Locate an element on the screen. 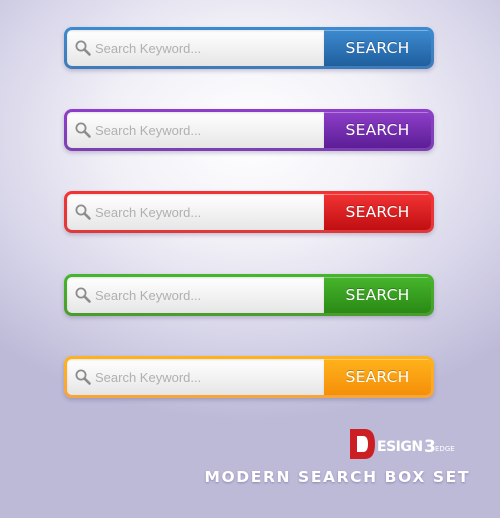  search-box-red: SEARCH is located at coordinates (249, 212).